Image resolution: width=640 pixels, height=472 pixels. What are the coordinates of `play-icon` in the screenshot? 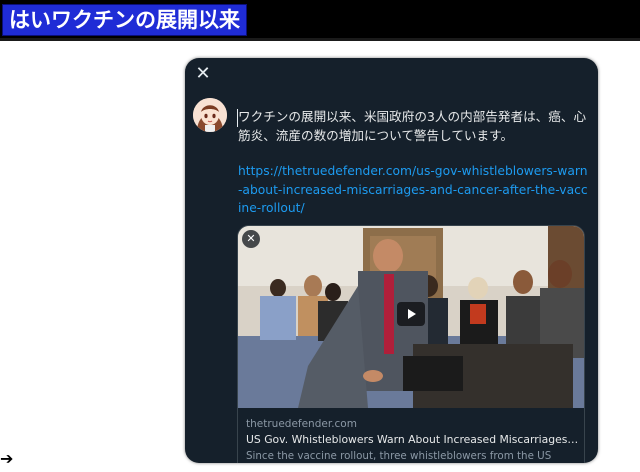 It's located at (411, 314).